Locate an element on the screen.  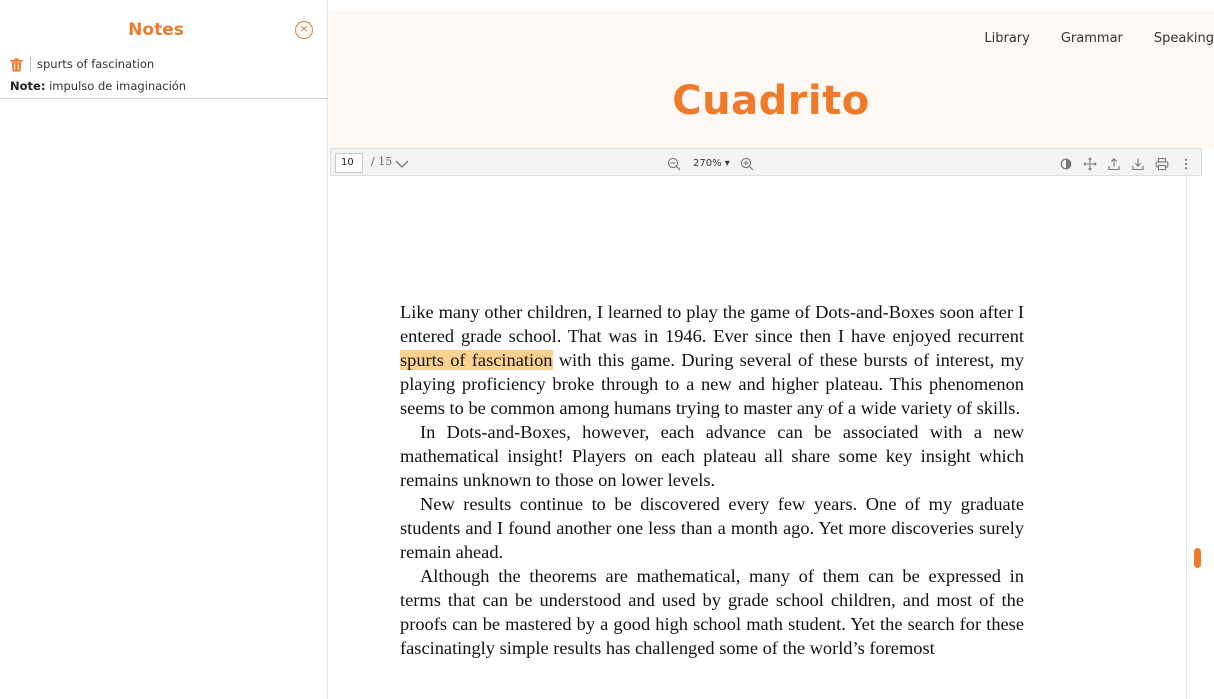
main-nav: Library Grammar Speaking is located at coordinates (1083, 38).